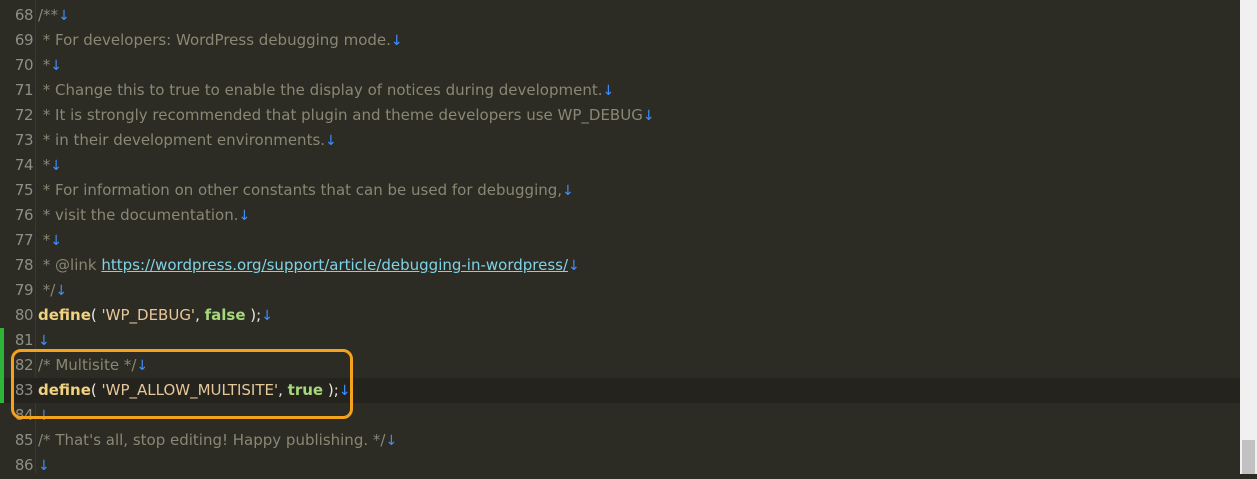 Image resolution: width=1257 pixels, height=479 pixels. I want to click on punctuation: (, so click(96, 315).